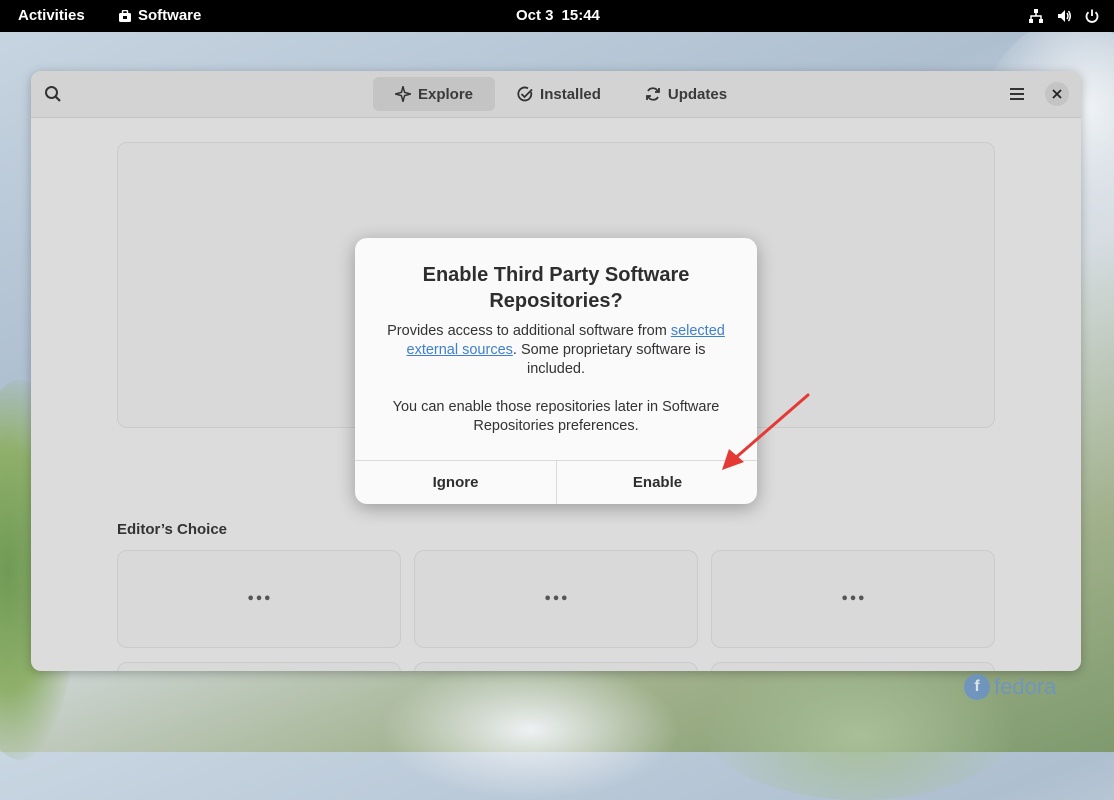  I want to click on app-menu: Software, so click(159, 15).